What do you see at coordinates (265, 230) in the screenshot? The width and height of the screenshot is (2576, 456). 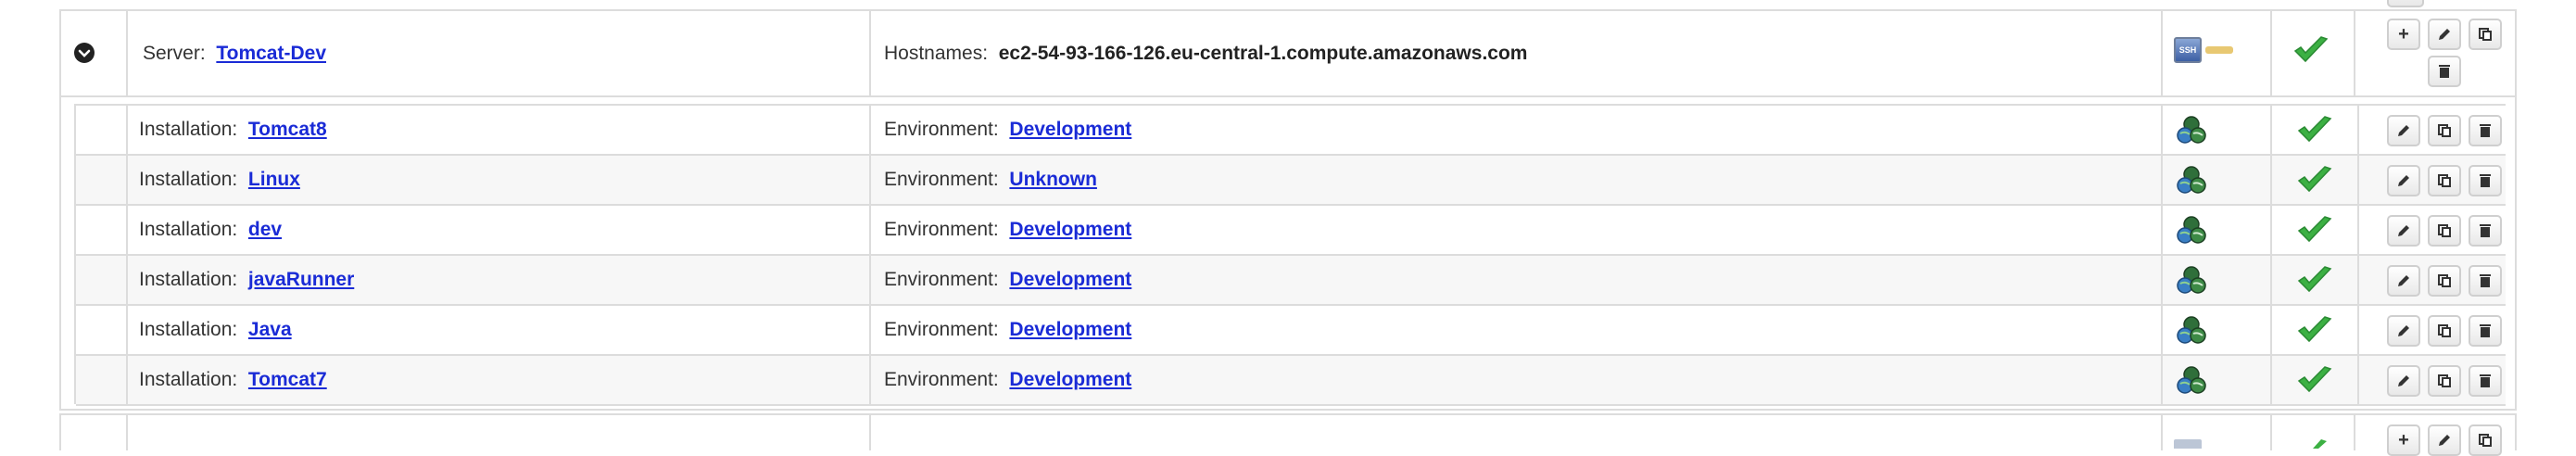 I see `installation-link: dev` at bounding box center [265, 230].